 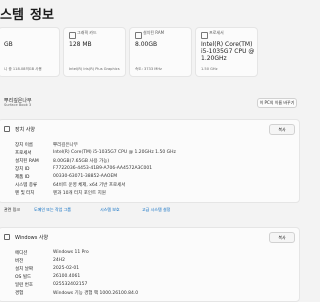 I want to click on spec-value: Windows 11 Pro, so click(x=71, y=252).